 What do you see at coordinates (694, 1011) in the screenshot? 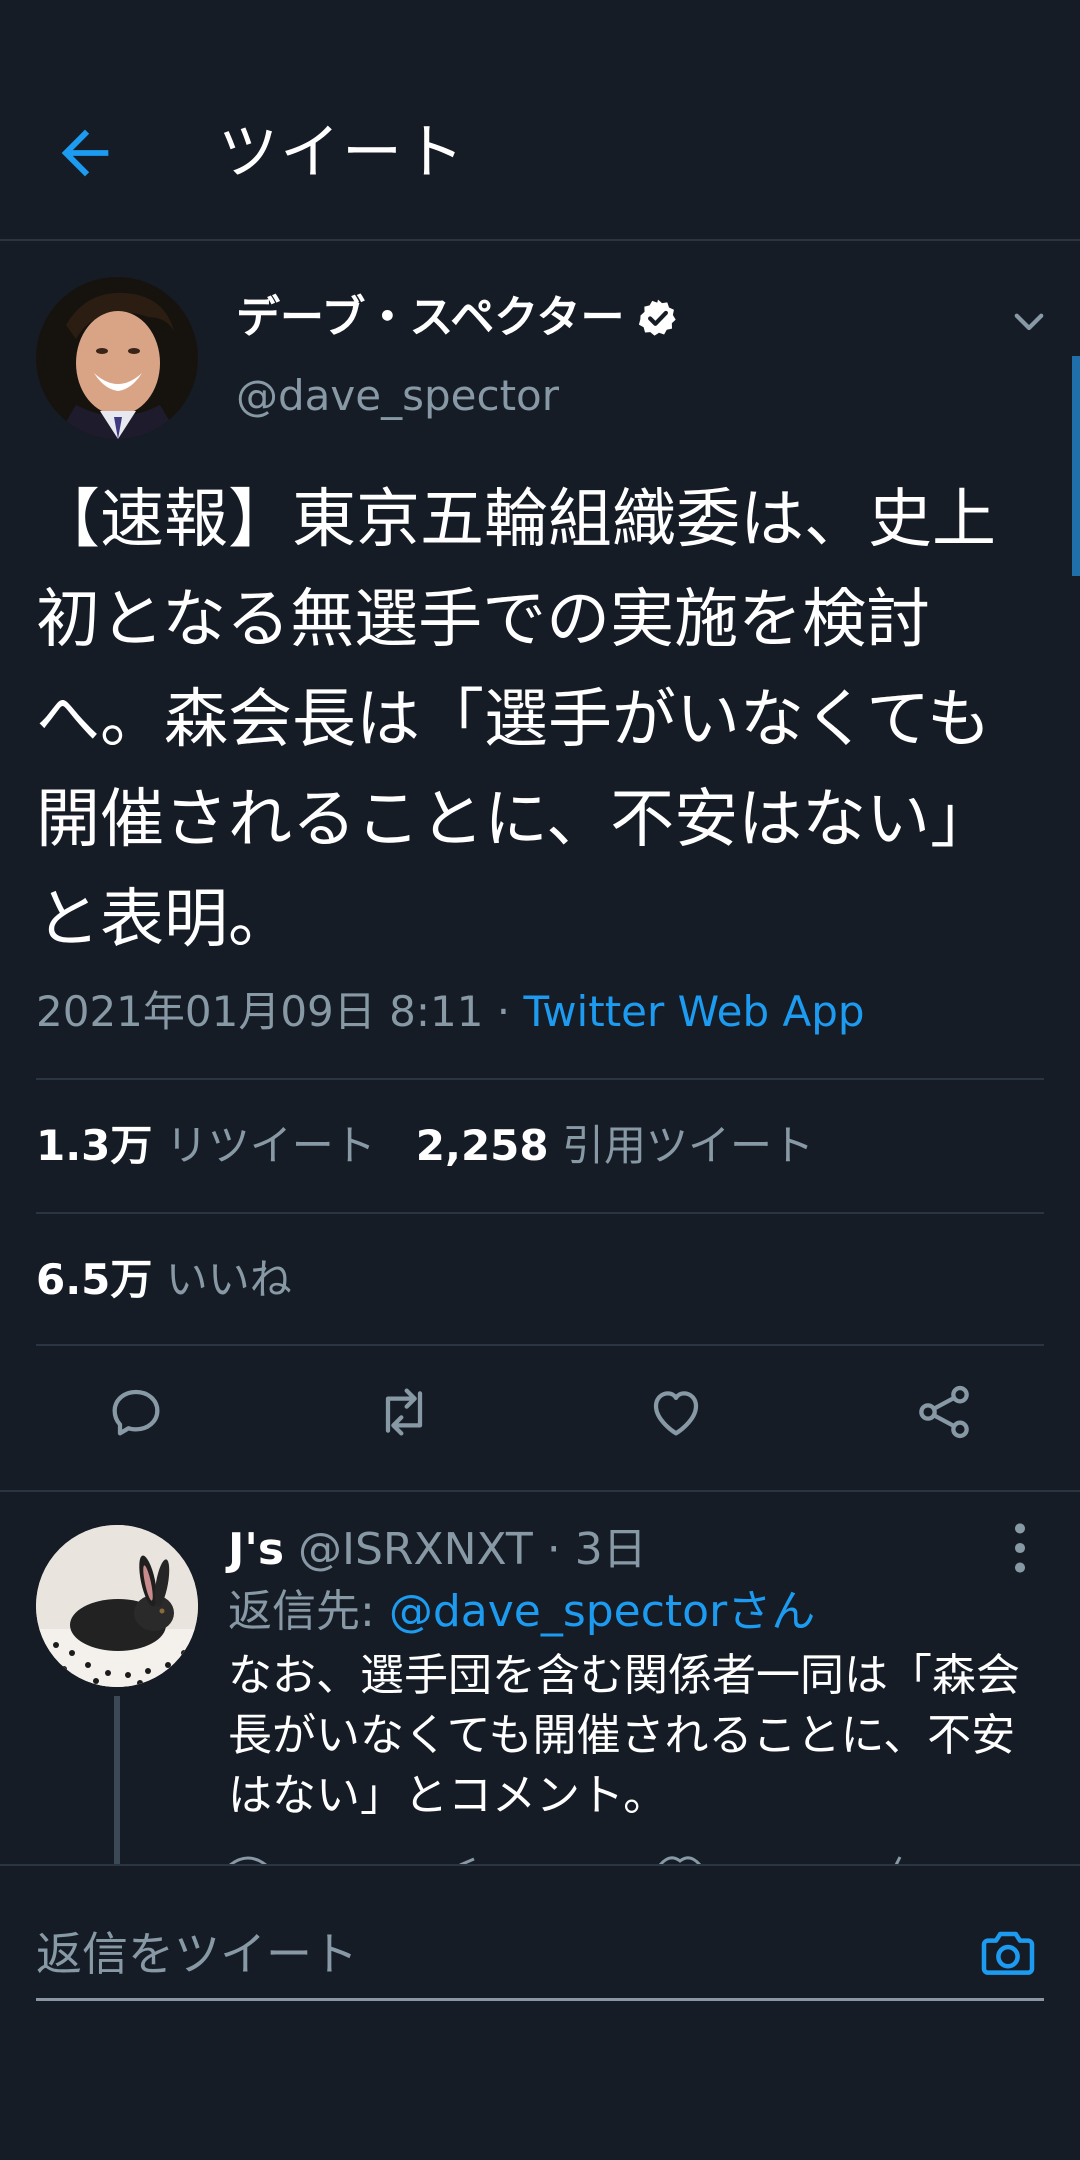
I see `tweet-source-link: Twitter Web App` at bounding box center [694, 1011].